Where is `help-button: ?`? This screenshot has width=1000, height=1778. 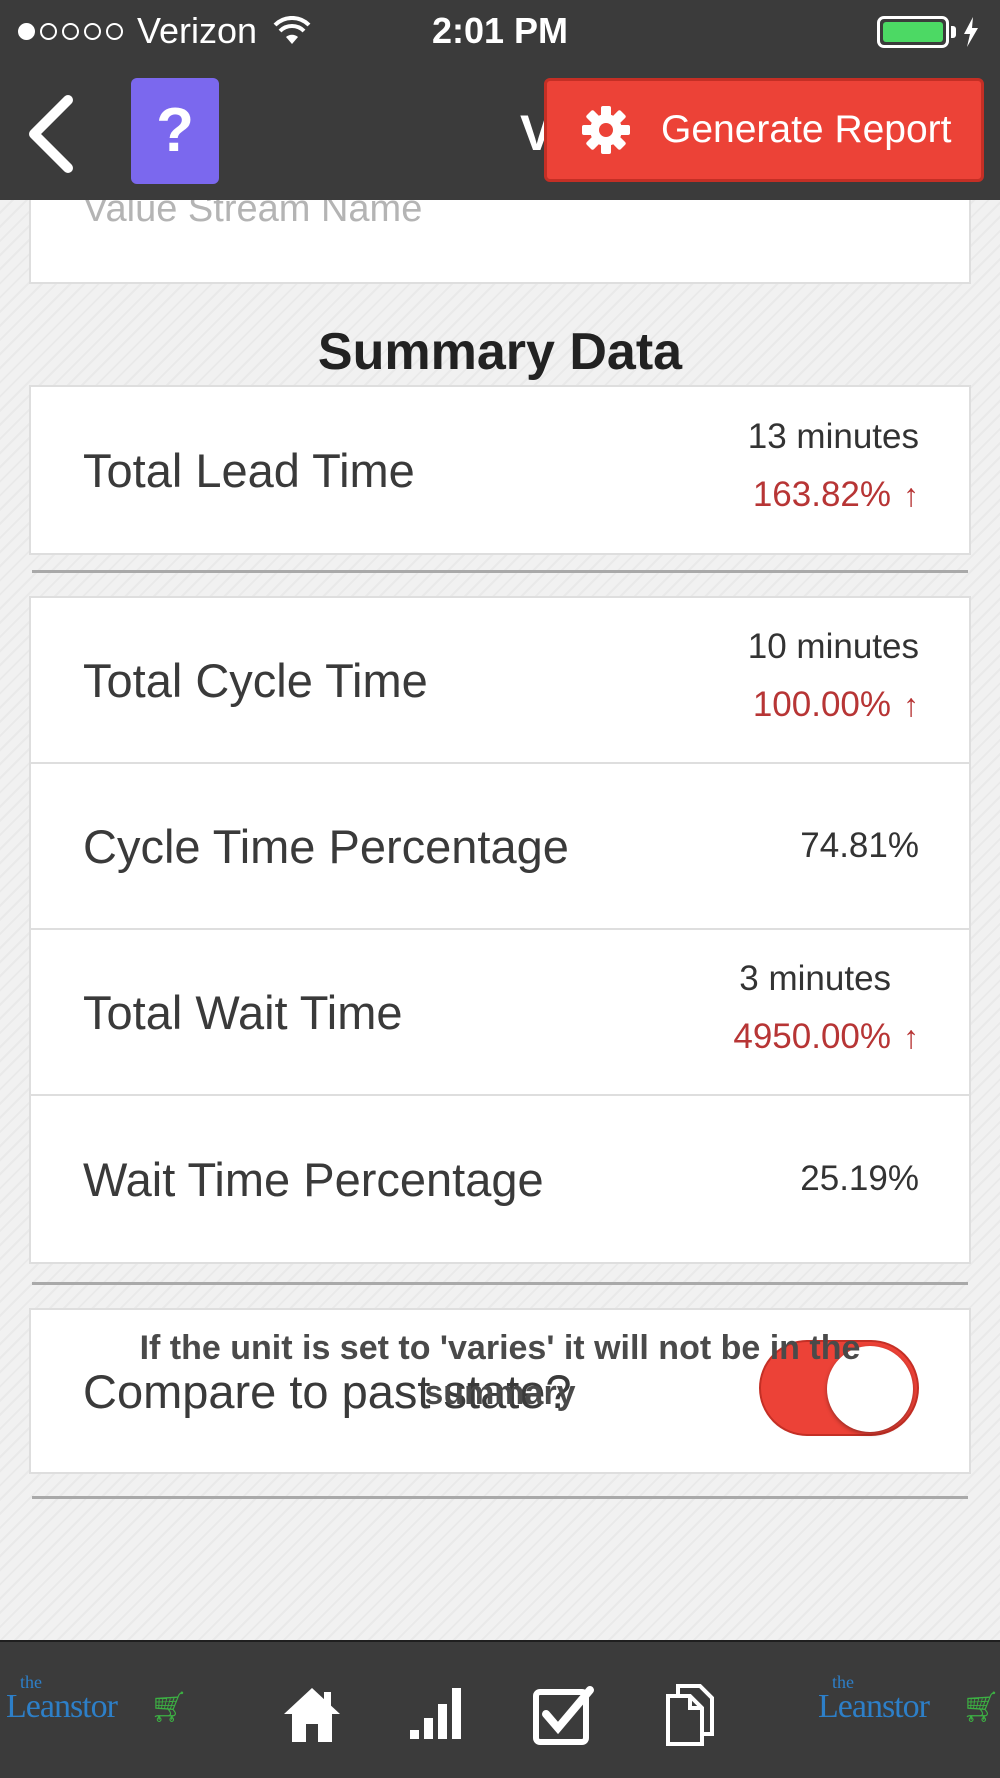
help-button: ? is located at coordinates (175, 131).